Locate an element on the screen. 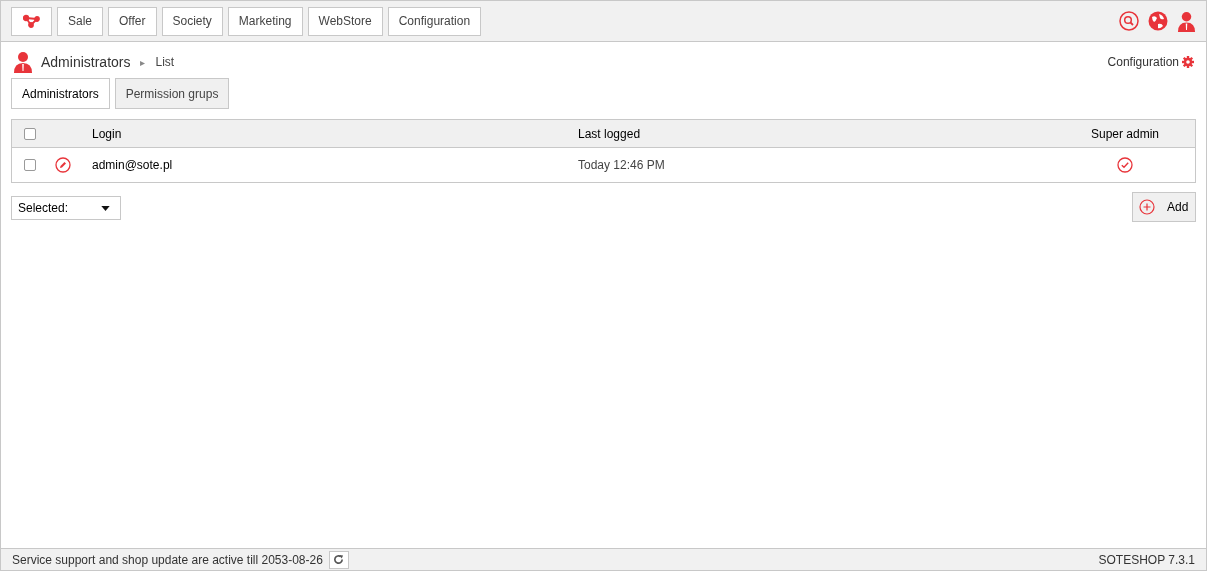  support-message: Service support and shop update are active till 2053-08-26 is located at coordinates (167, 560).